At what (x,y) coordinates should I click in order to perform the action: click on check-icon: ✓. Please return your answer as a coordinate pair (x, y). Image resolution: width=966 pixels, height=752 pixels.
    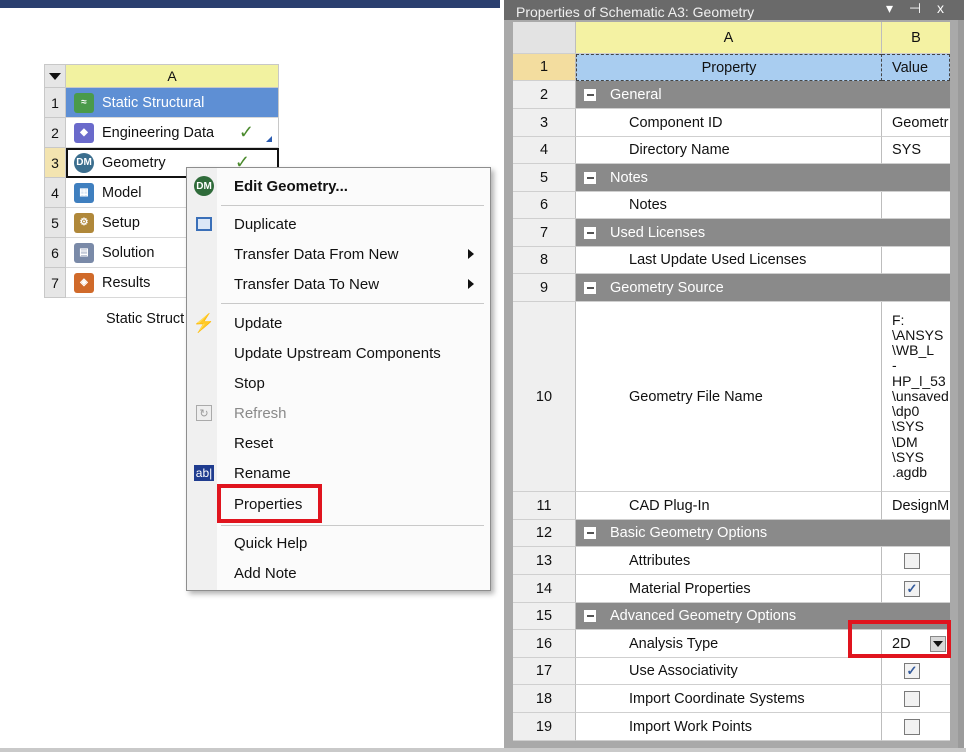
    Looking at the image, I should click on (246, 132).